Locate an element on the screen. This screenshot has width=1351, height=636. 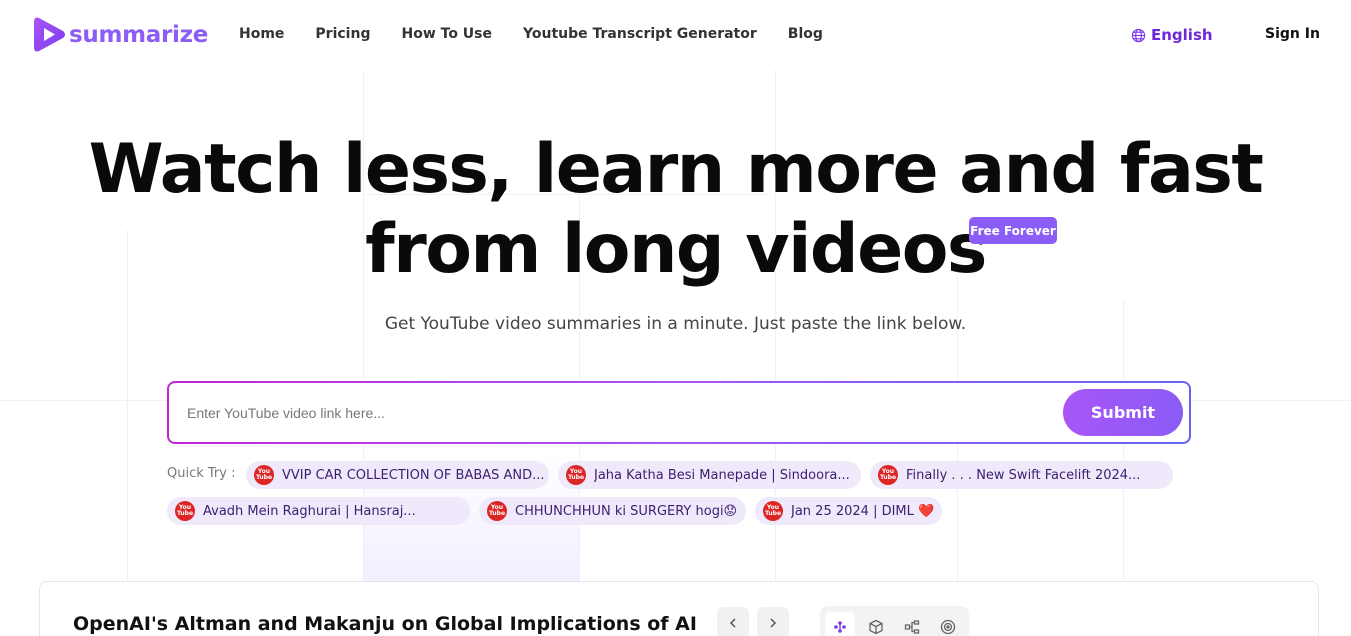
quick-try-item-title: Jan 25 2024 | DIML ❤️ is located at coordinates (863, 511).